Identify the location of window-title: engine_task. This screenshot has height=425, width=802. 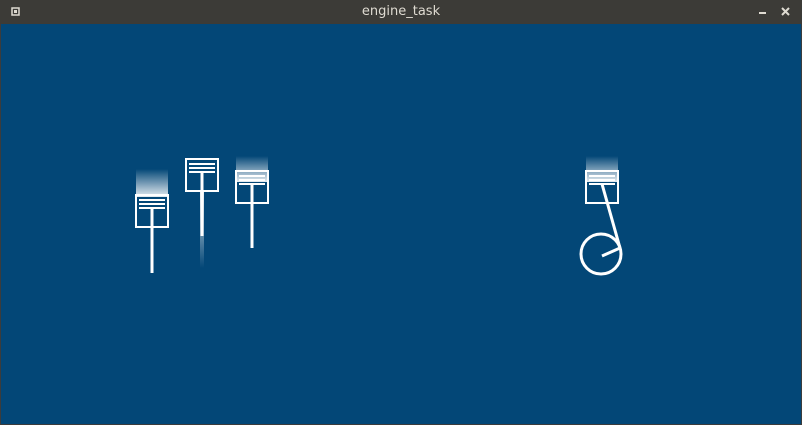
(401, 11).